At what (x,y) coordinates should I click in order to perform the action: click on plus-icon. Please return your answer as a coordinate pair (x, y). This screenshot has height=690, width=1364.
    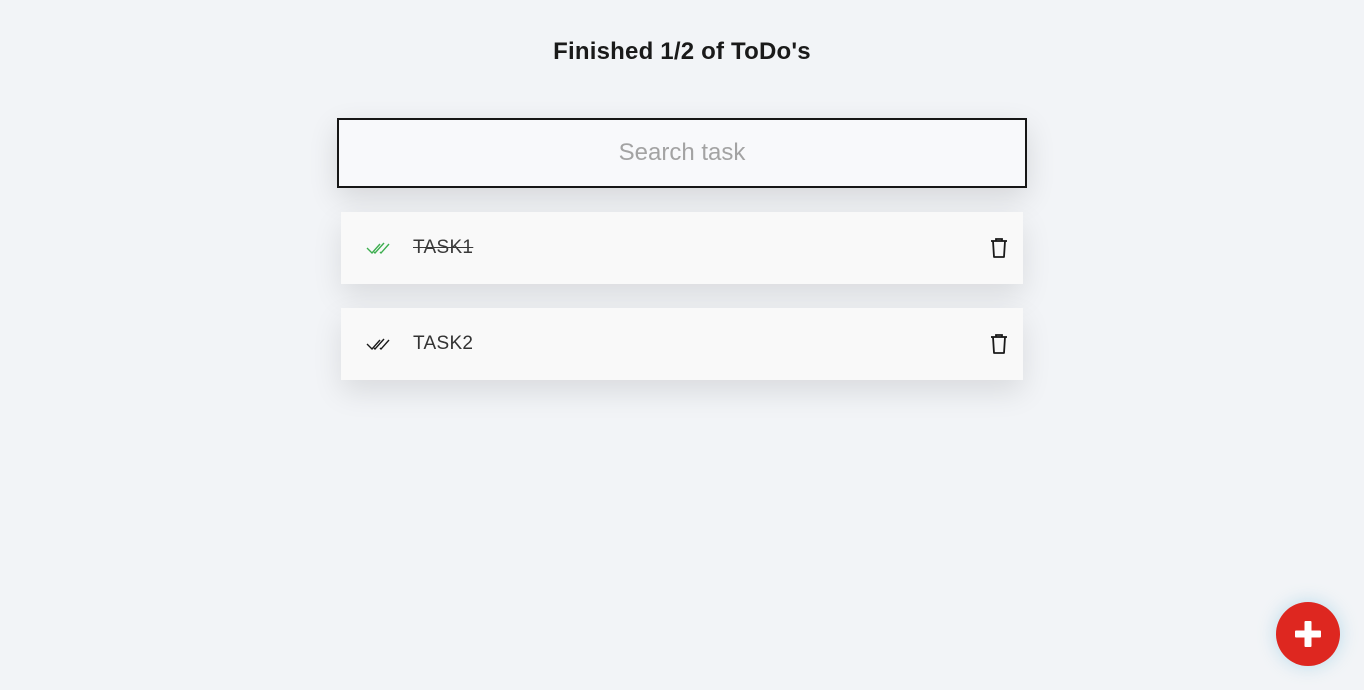
    Looking at the image, I should click on (1308, 634).